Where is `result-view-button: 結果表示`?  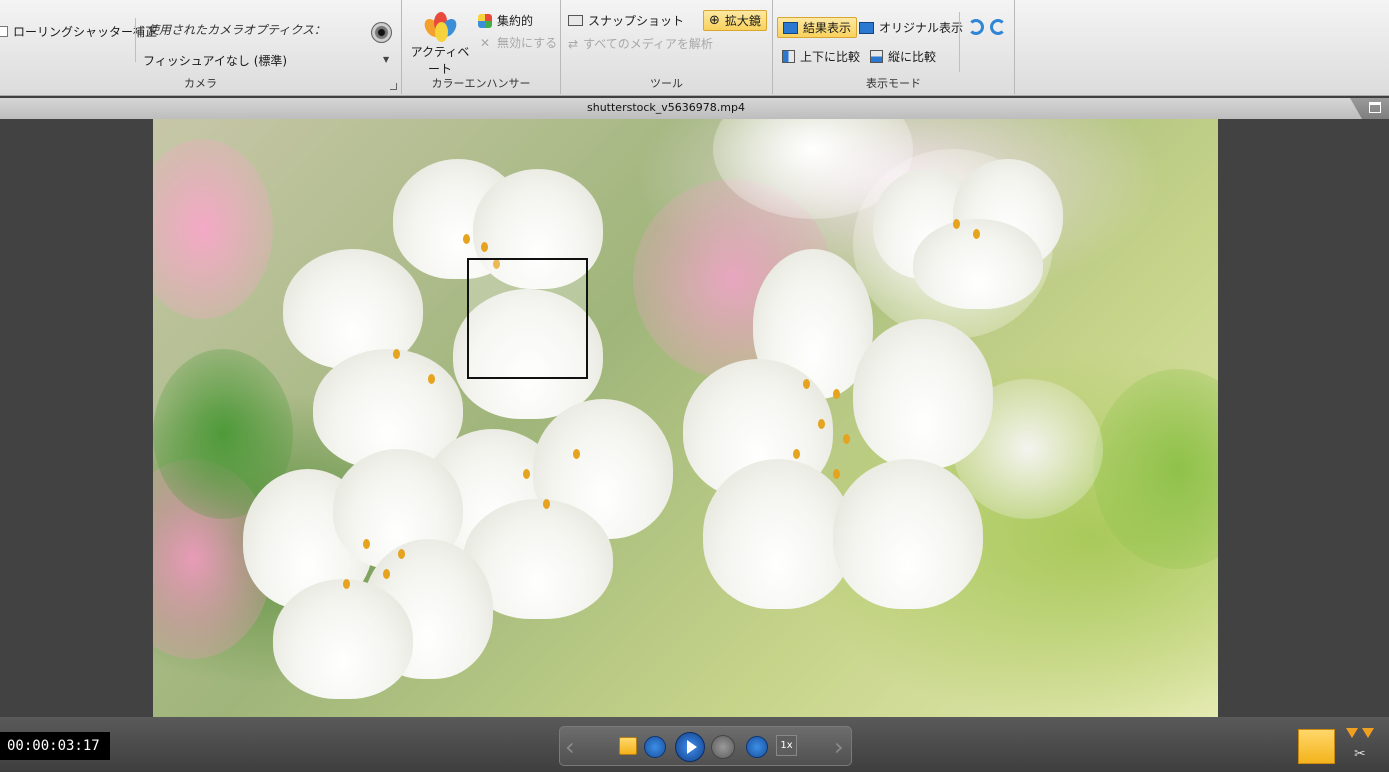 result-view-button: 結果表示 is located at coordinates (817, 27).